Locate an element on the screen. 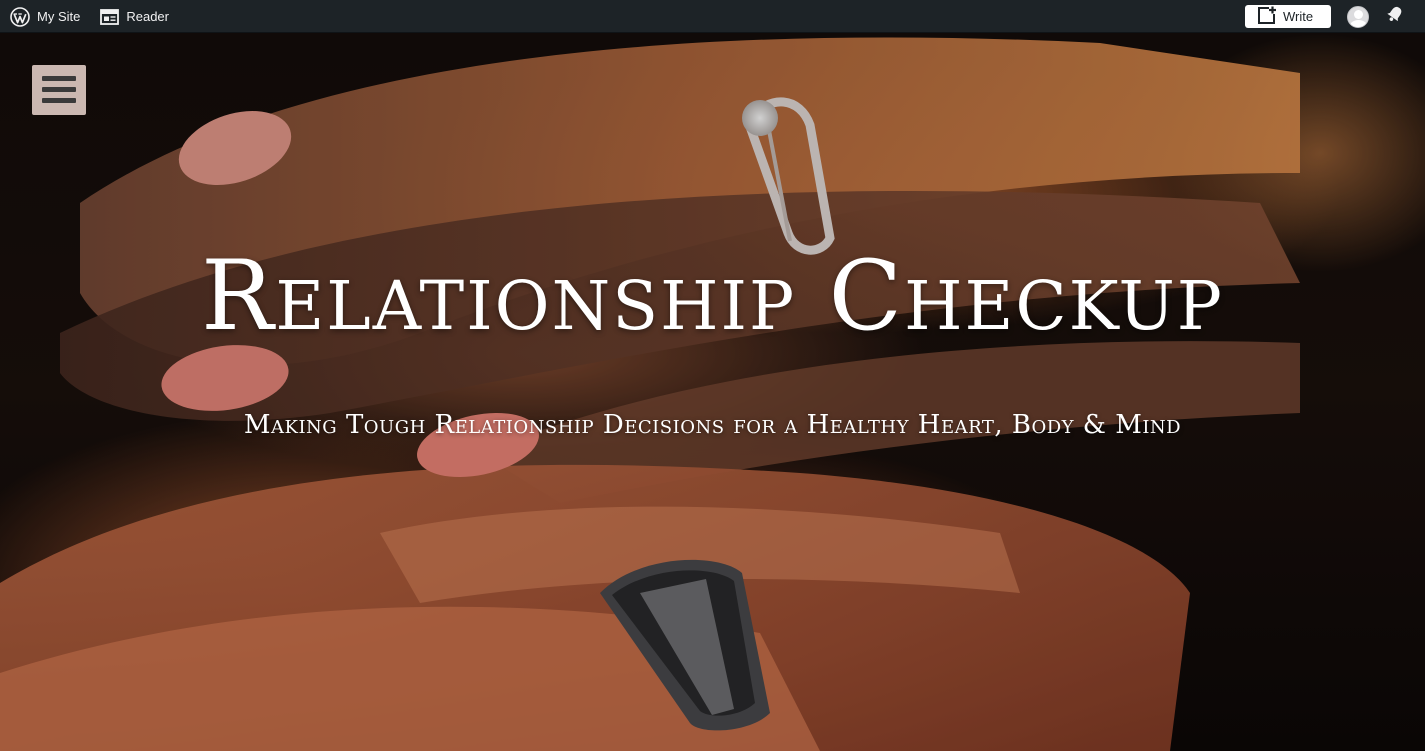  notifications-button is located at coordinates (1395, 16).